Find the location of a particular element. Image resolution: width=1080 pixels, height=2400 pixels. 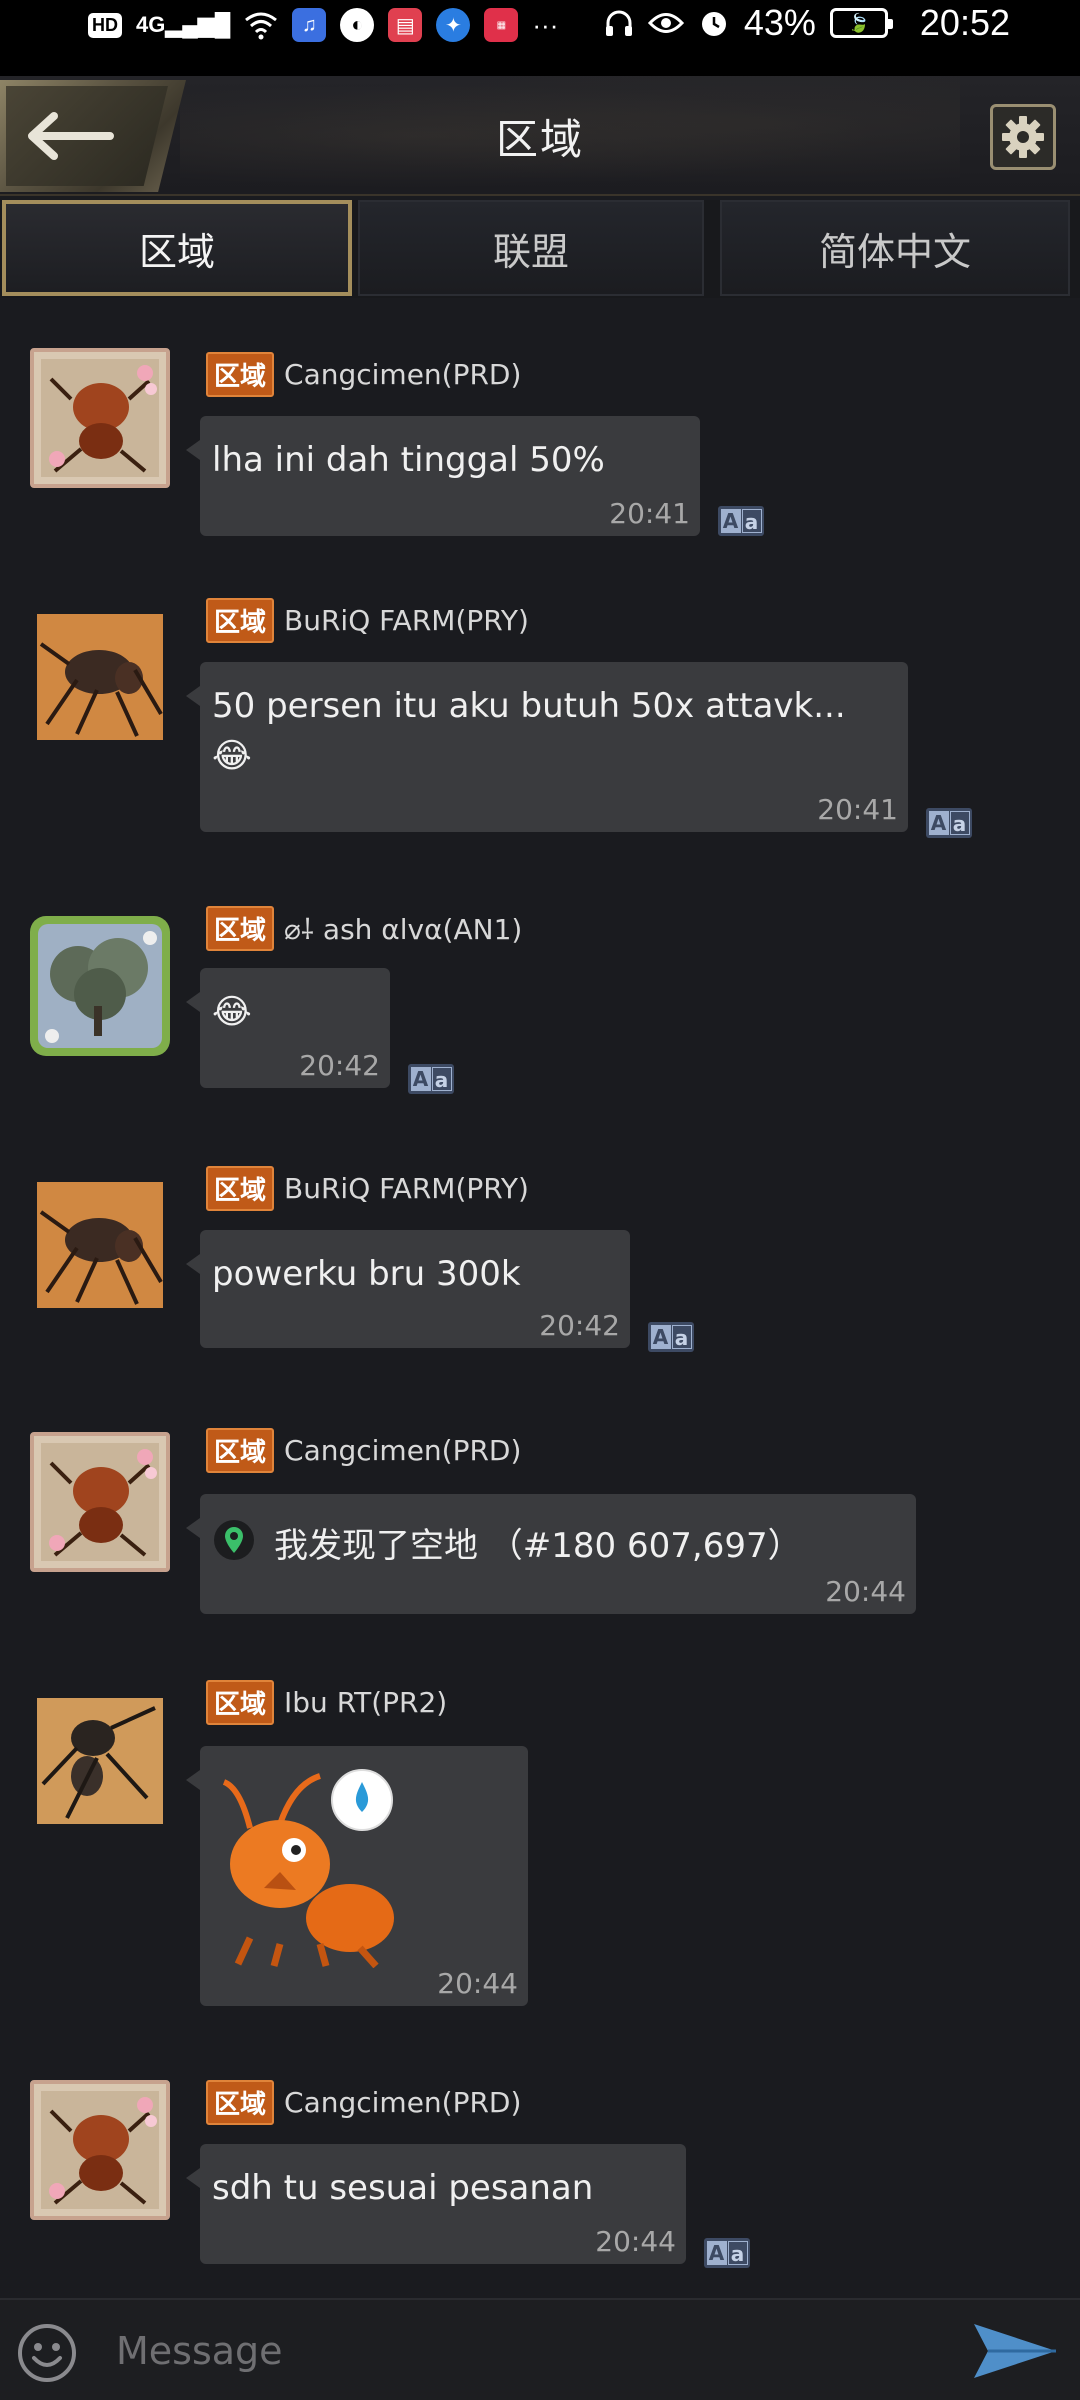

tab-label: 区域 is located at coordinates (176, 251).